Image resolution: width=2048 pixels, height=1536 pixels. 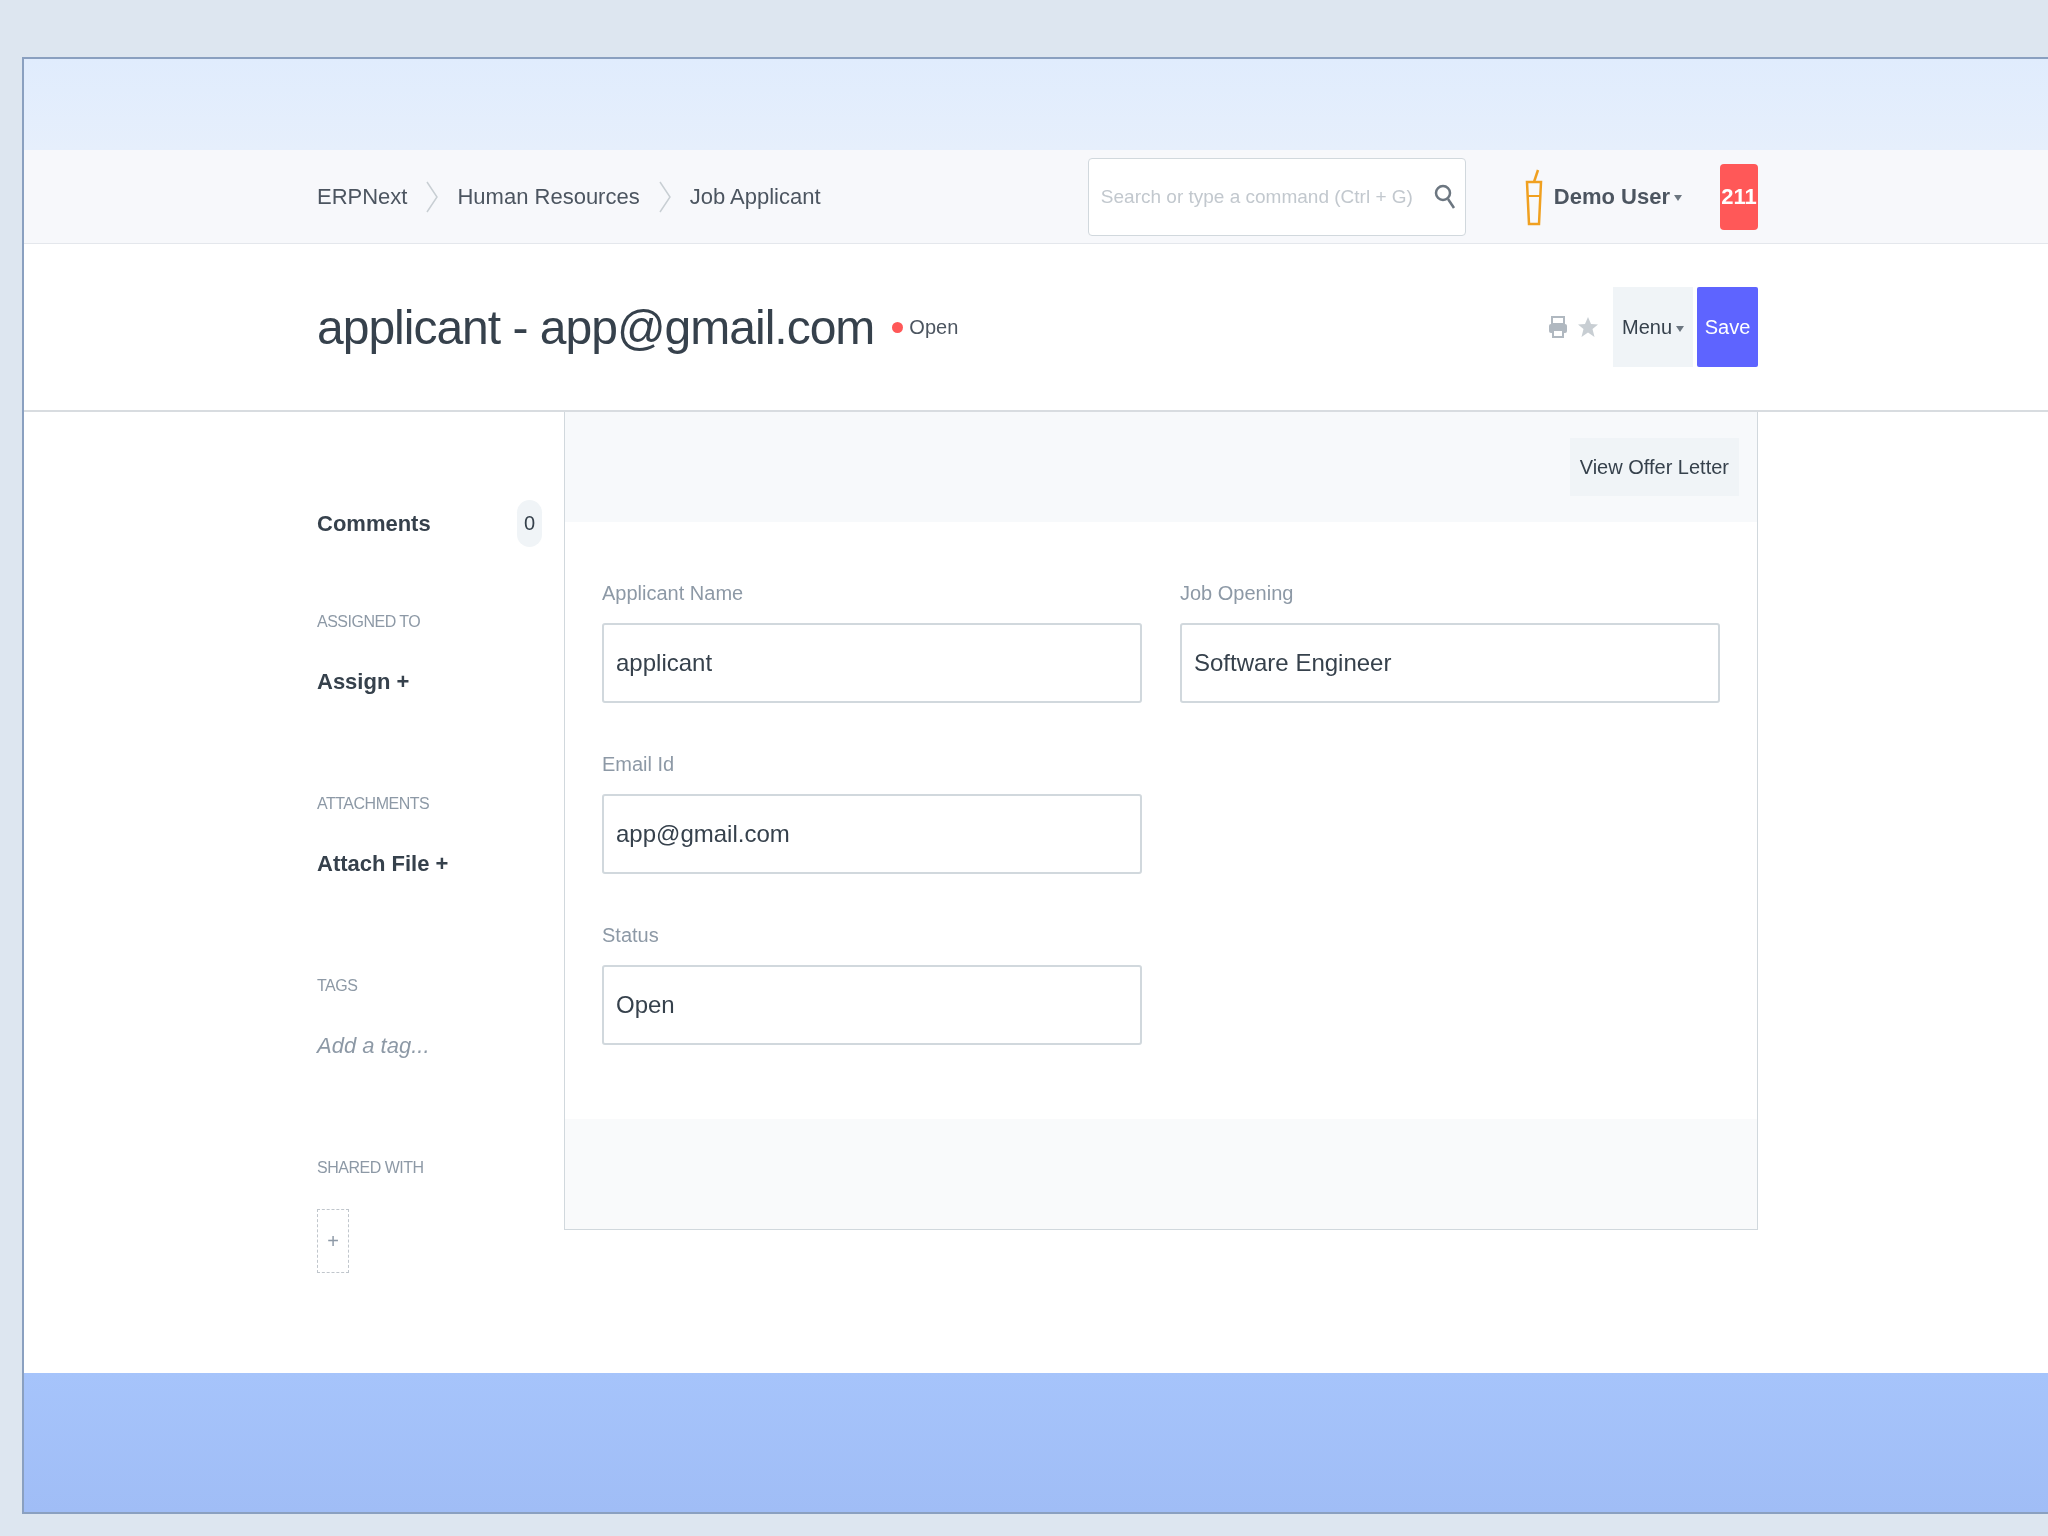 I want to click on section-heading: TAGS, so click(x=338, y=986).